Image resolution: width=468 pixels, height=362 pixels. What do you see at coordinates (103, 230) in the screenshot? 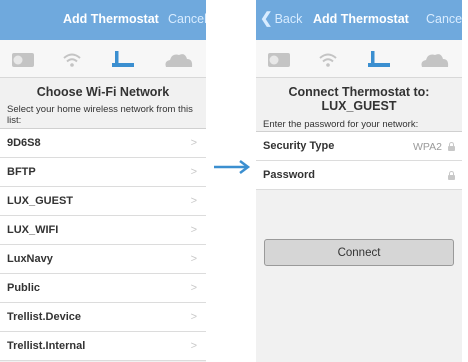
I see `network-item: LUX_WIFI >` at bounding box center [103, 230].